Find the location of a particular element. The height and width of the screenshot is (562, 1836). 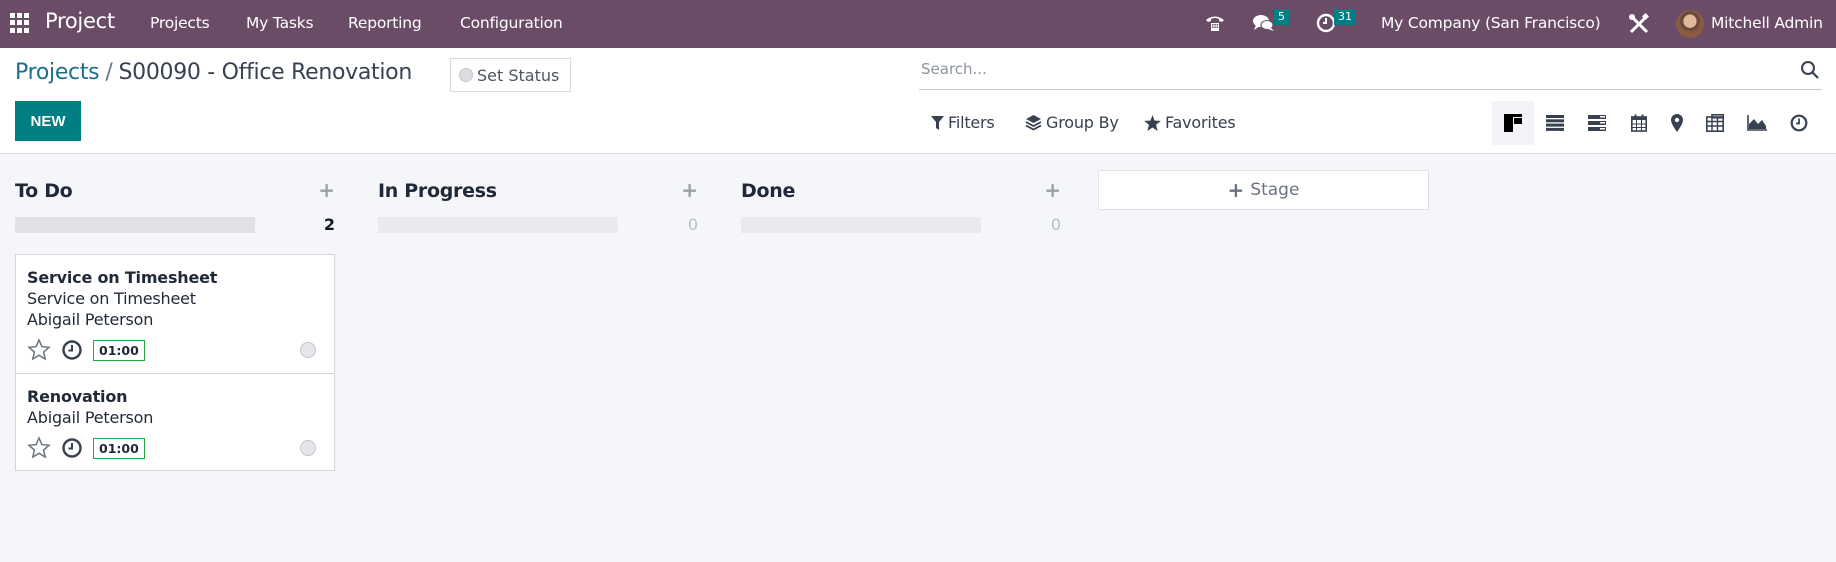

column-title: Done is located at coordinates (768, 191).